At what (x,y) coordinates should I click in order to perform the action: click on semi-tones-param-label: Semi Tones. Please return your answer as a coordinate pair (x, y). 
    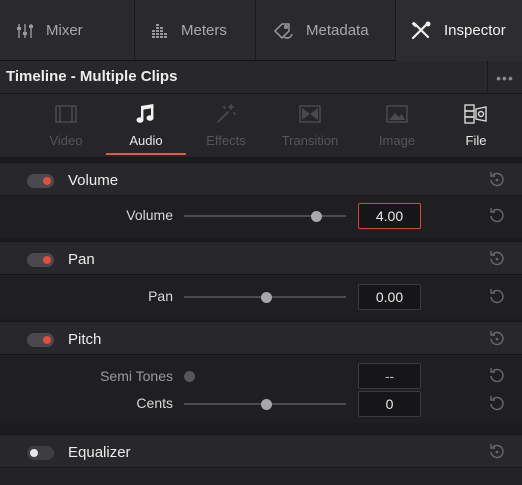
    Looking at the image, I should click on (136, 376).